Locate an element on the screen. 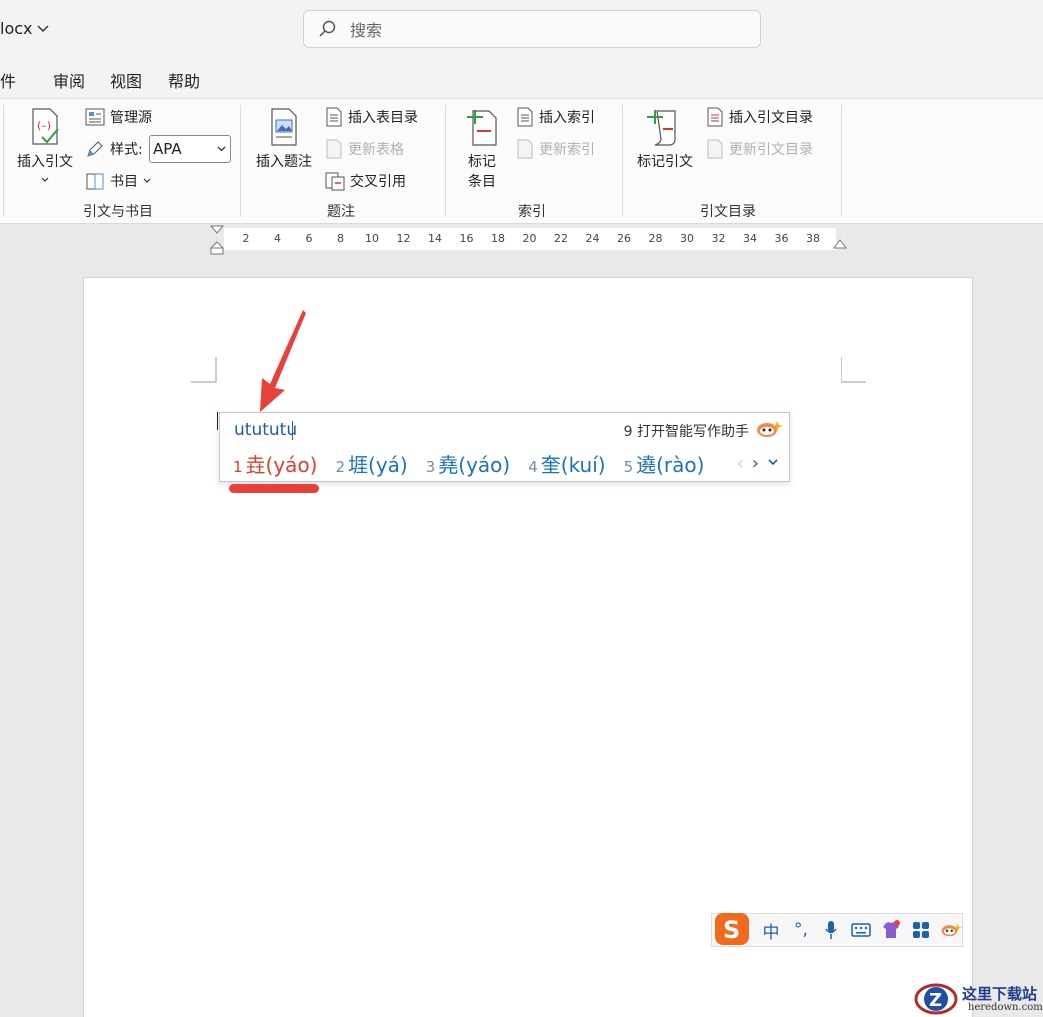 The height and width of the screenshot is (1017, 1043). manage-sources-button: 管理源 is located at coordinates (118, 117).